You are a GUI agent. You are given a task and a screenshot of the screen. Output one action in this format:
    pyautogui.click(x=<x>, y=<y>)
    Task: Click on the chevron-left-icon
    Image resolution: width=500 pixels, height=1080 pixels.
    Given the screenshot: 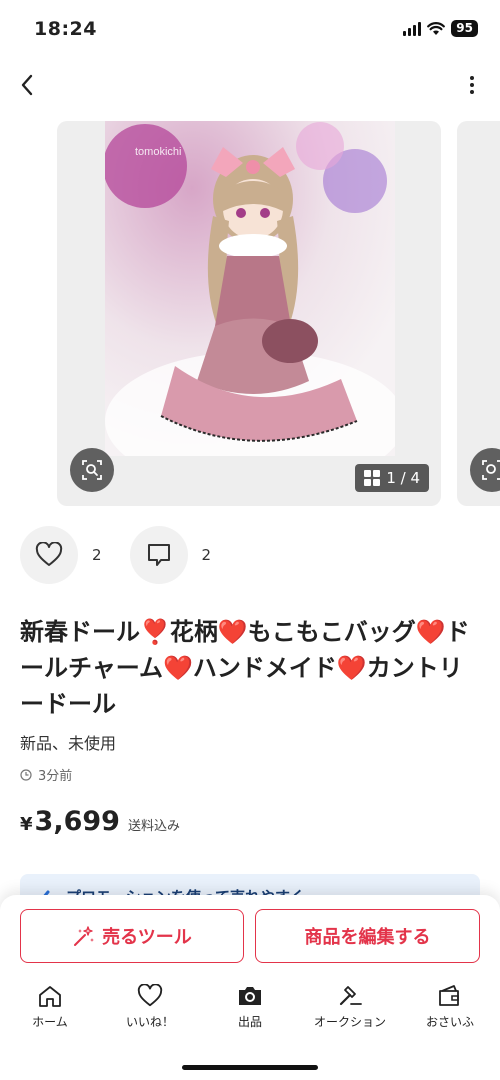 What is the action you would take?
    pyautogui.click(x=27, y=85)
    